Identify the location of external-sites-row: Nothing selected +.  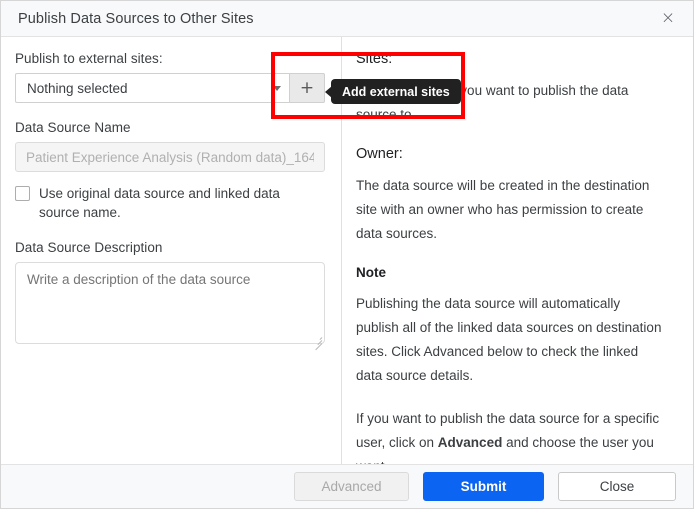
(170, 88).